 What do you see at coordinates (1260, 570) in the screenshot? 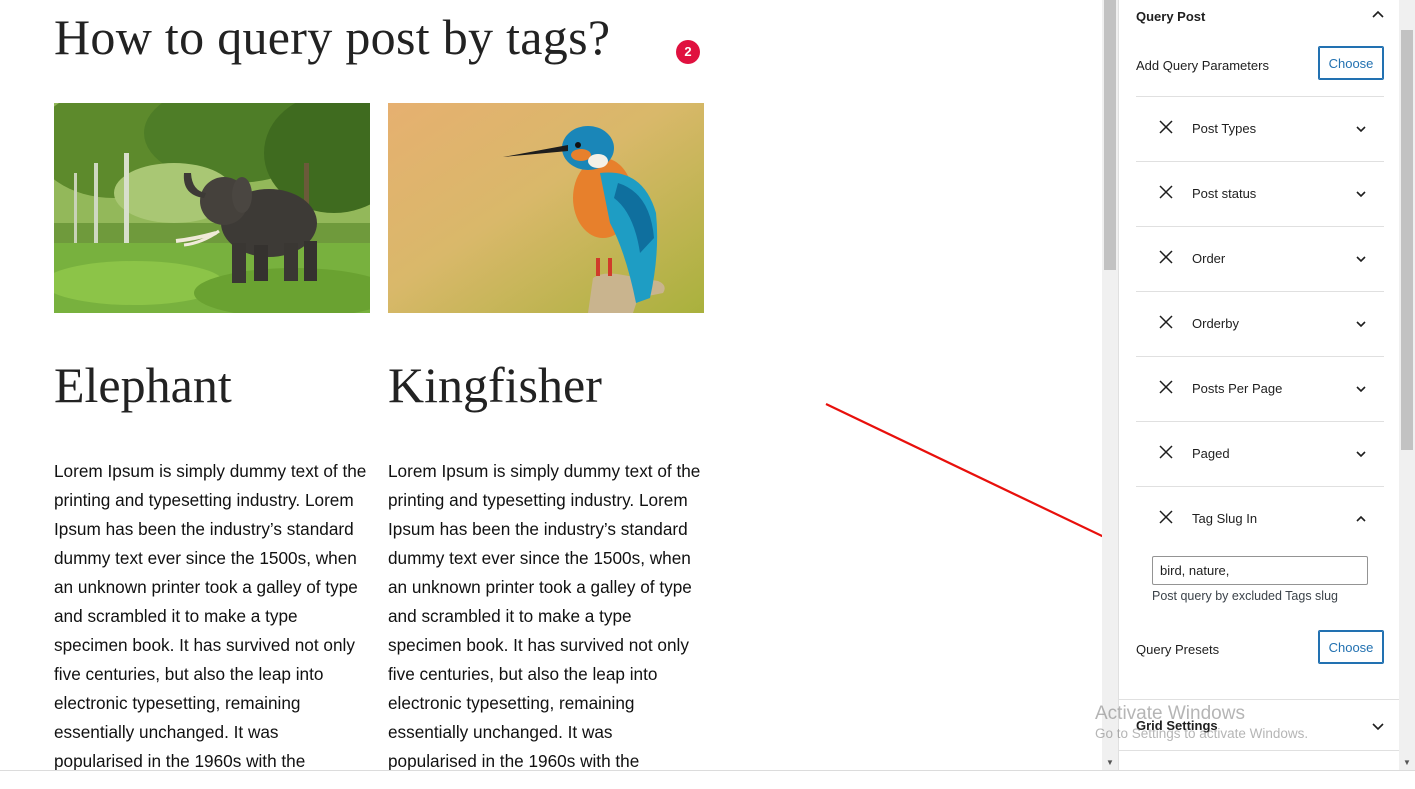
I see `tag-slug-input` at bounding box center [1260, 570].